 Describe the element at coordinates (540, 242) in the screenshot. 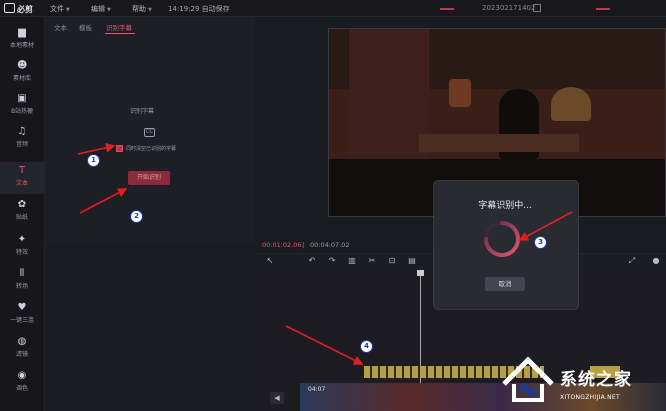

I see `annotation-badge-3: 3` at that location.